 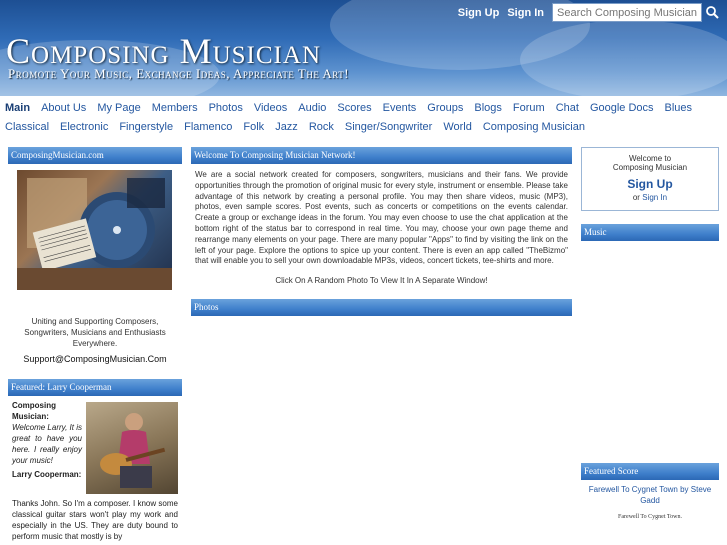 I want to click on nav-item-groups: Groups, so click(x=445, y=108).